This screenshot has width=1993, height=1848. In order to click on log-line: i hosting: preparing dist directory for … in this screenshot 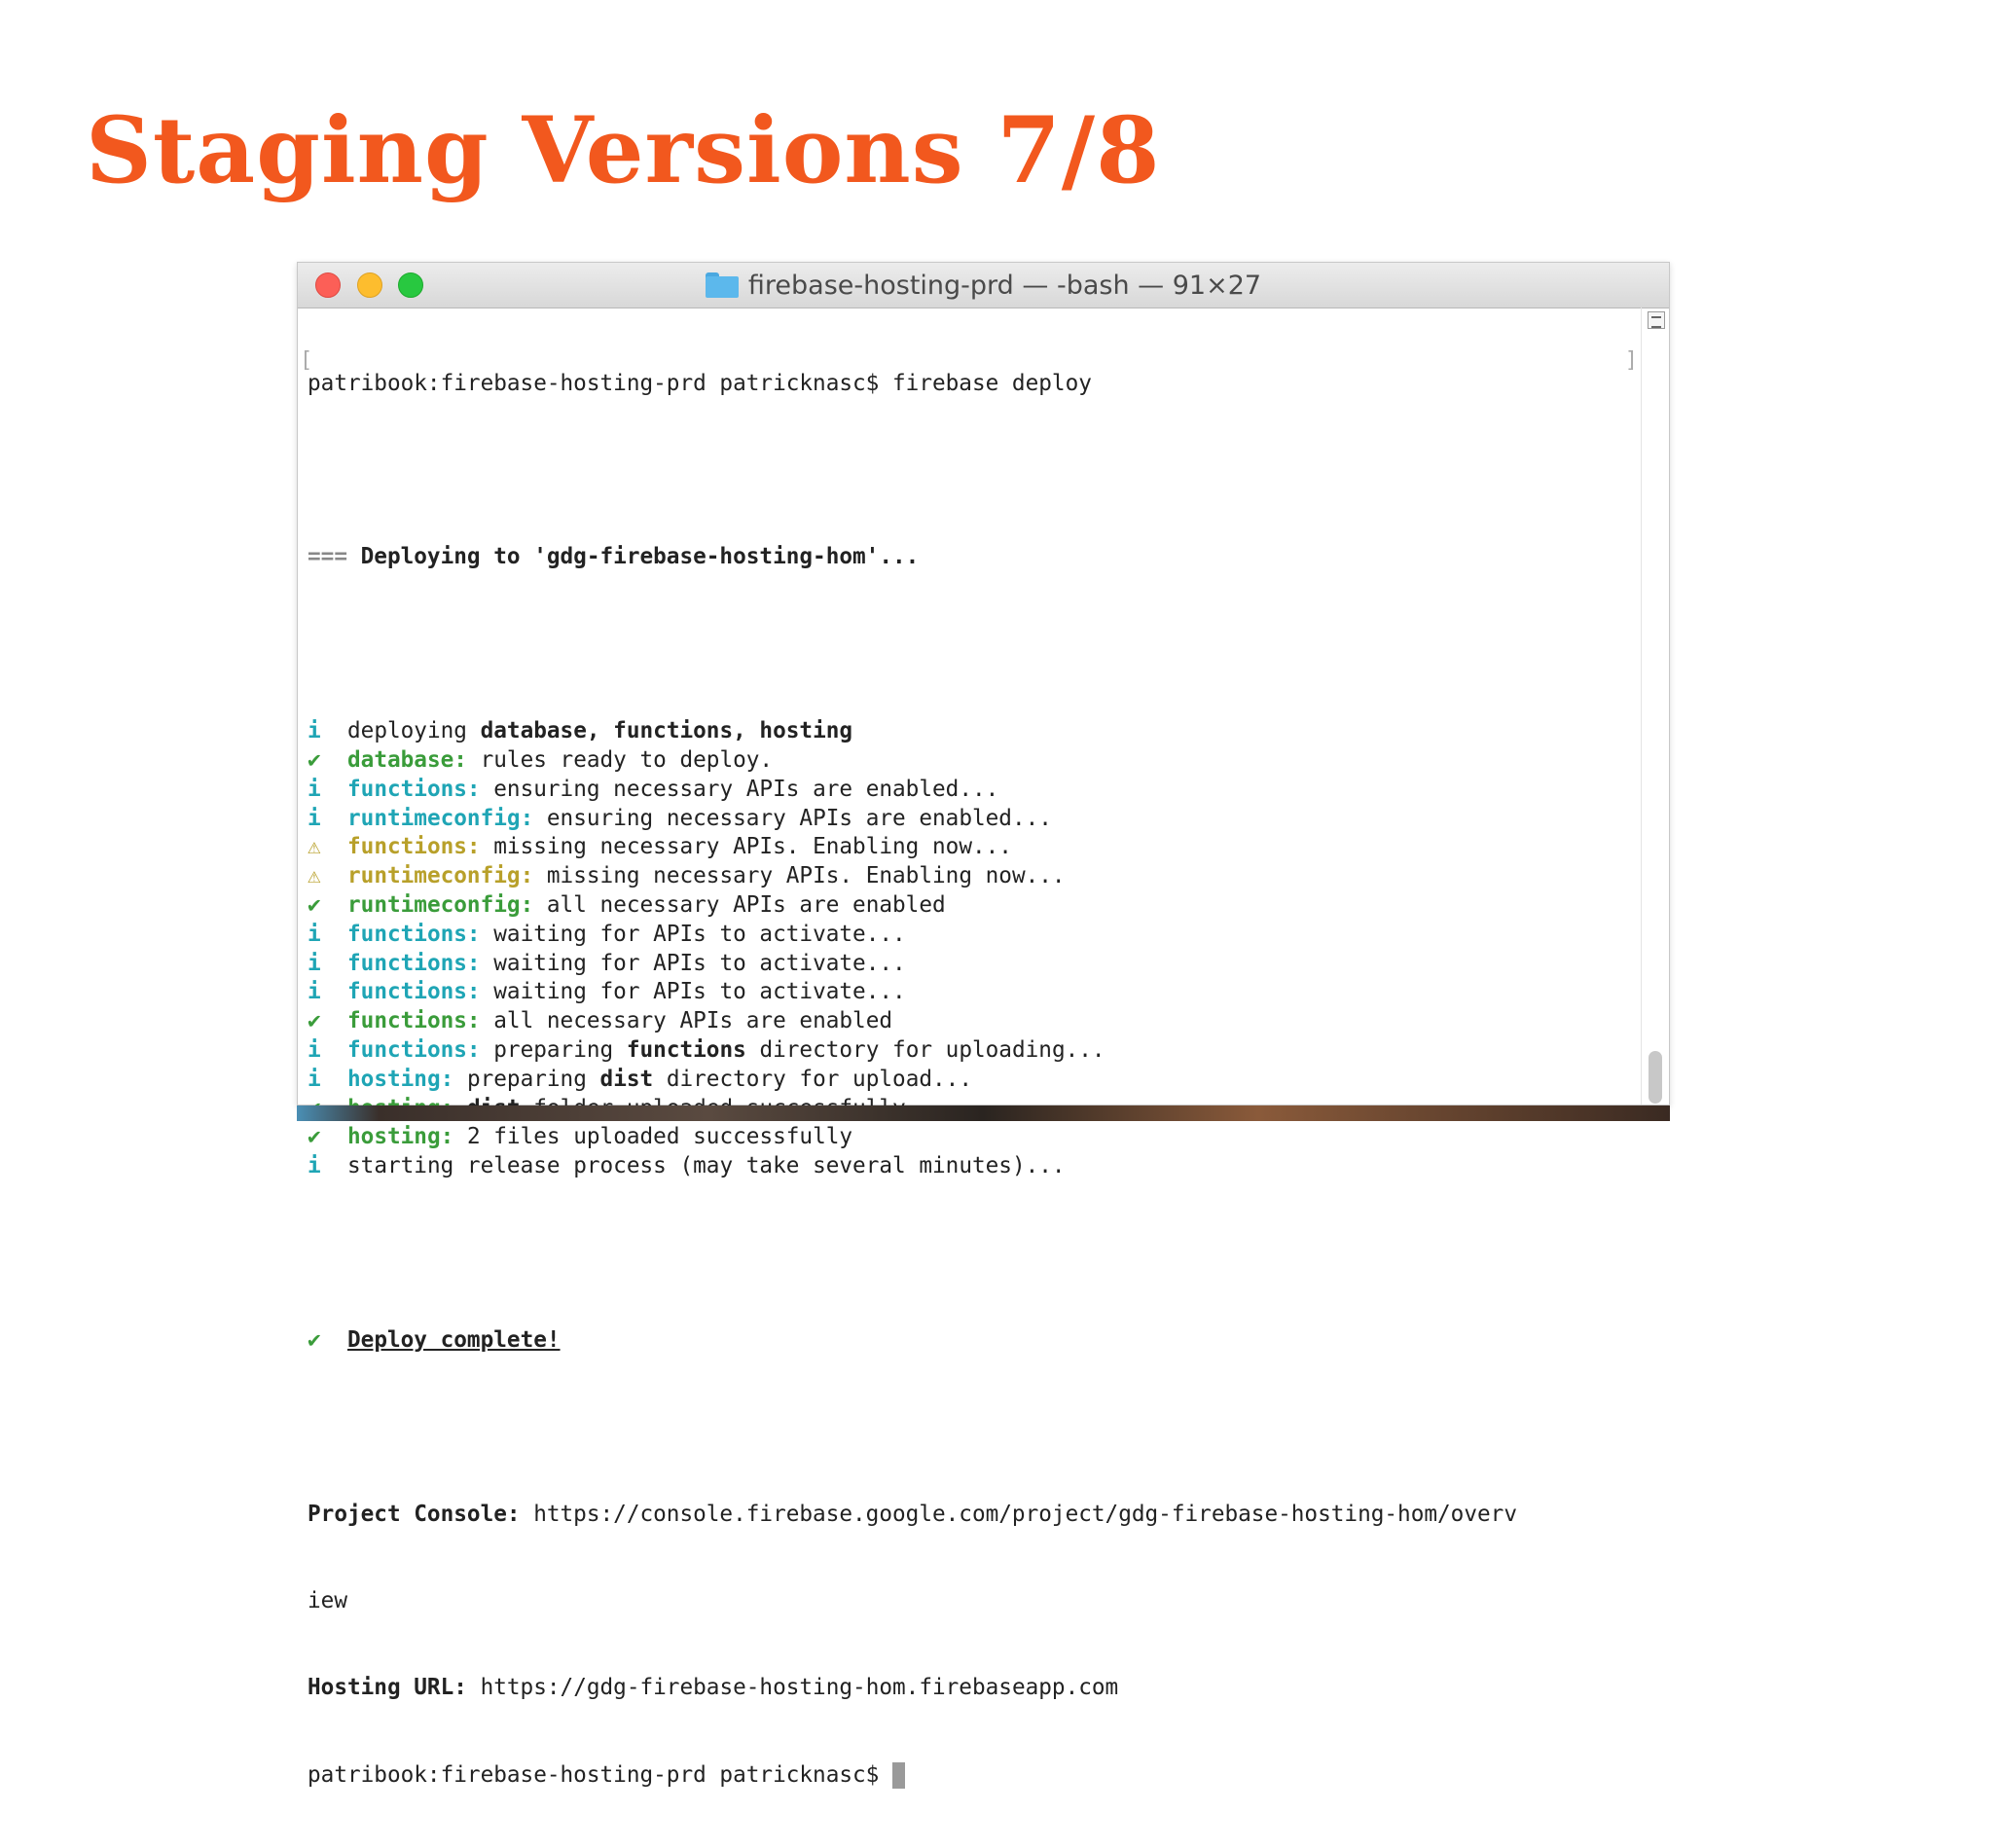, I will do `click(974, 1080)`.